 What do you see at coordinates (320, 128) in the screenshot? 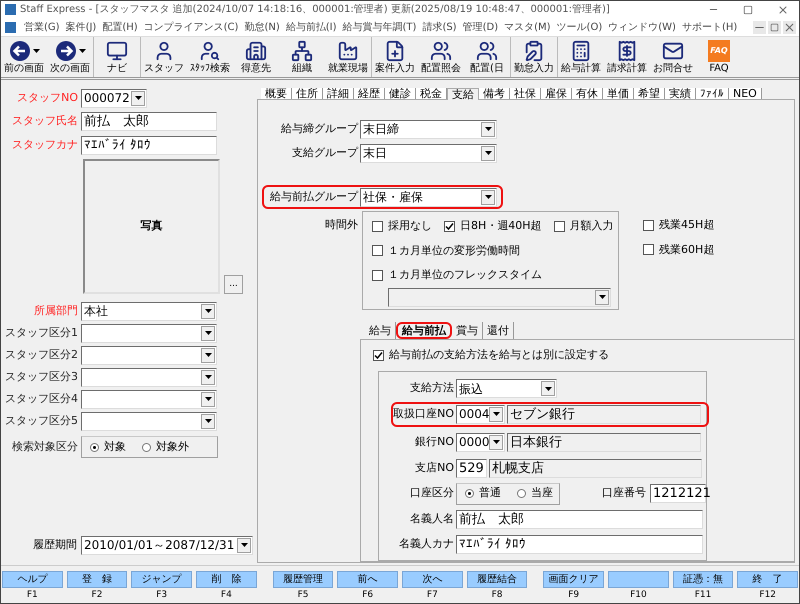
I see `field-label: 給与締グループ` at bounding box center [320, 128].